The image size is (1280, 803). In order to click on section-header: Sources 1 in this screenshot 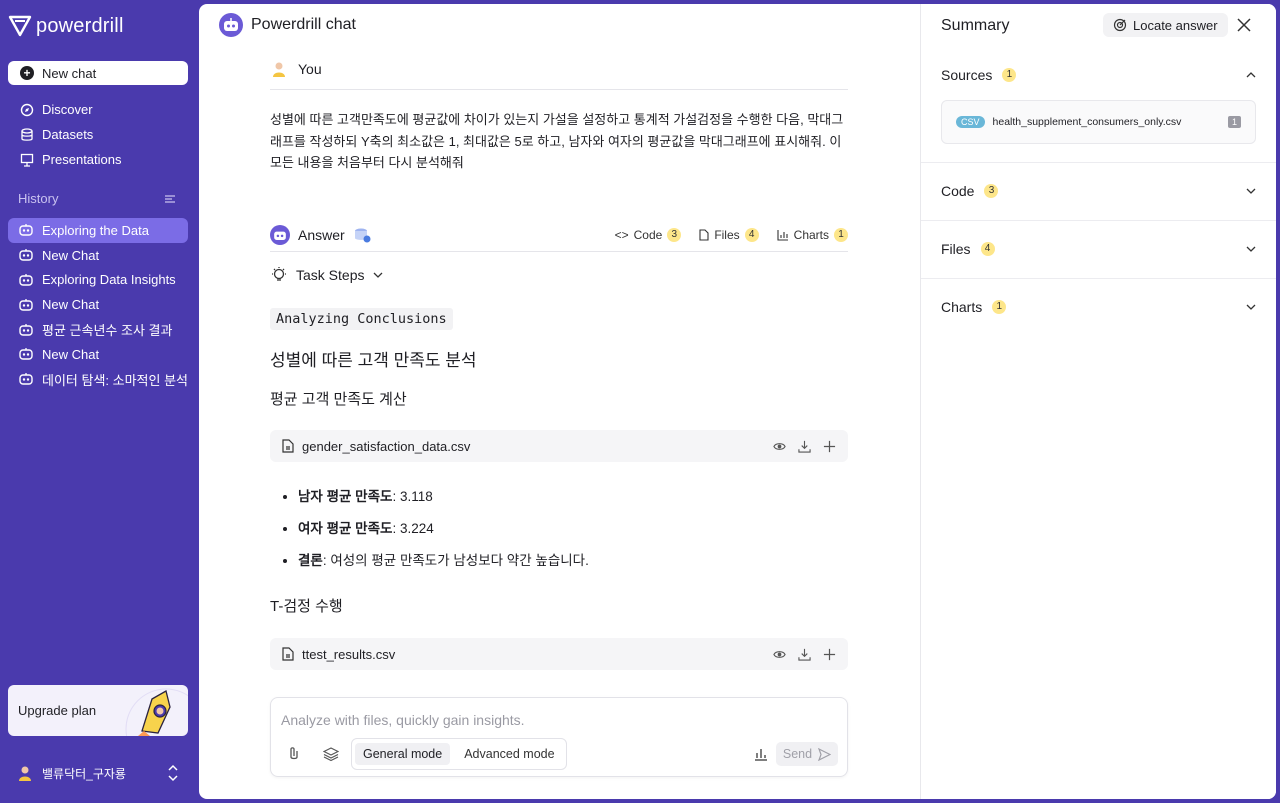, I will do `click(1099, 75)`.